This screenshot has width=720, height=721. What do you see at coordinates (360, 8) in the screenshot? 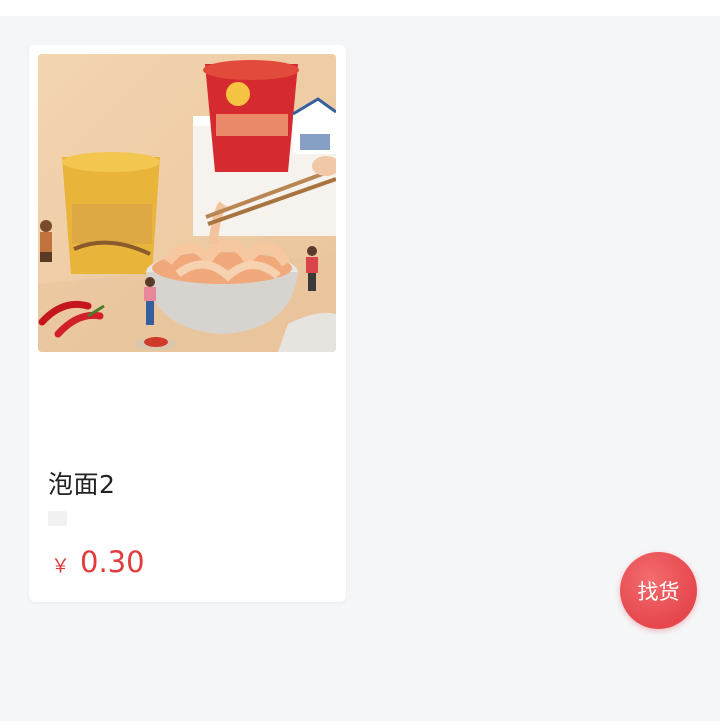
I see `top-strip` at bounding box center [360, 8].